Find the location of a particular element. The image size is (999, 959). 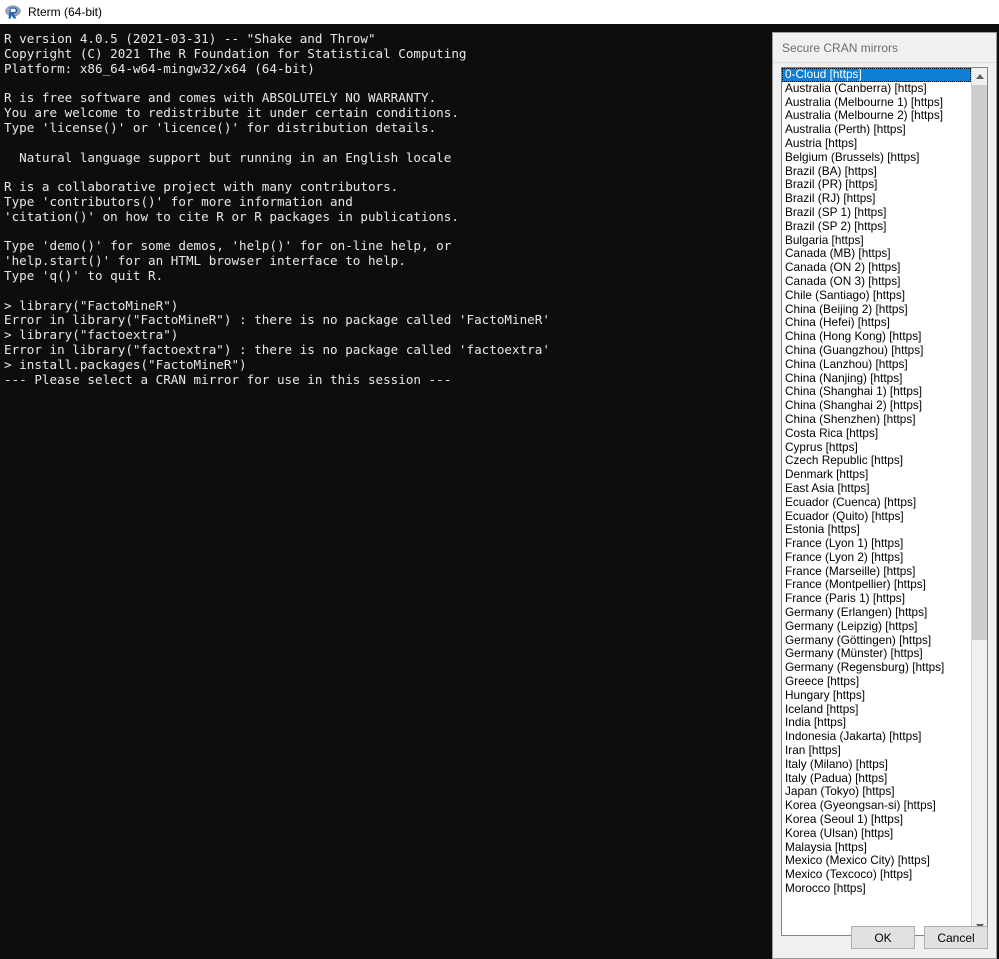

mirror-list-item: China (Shanghai 1) [https] is located at coordinates (876, 392).